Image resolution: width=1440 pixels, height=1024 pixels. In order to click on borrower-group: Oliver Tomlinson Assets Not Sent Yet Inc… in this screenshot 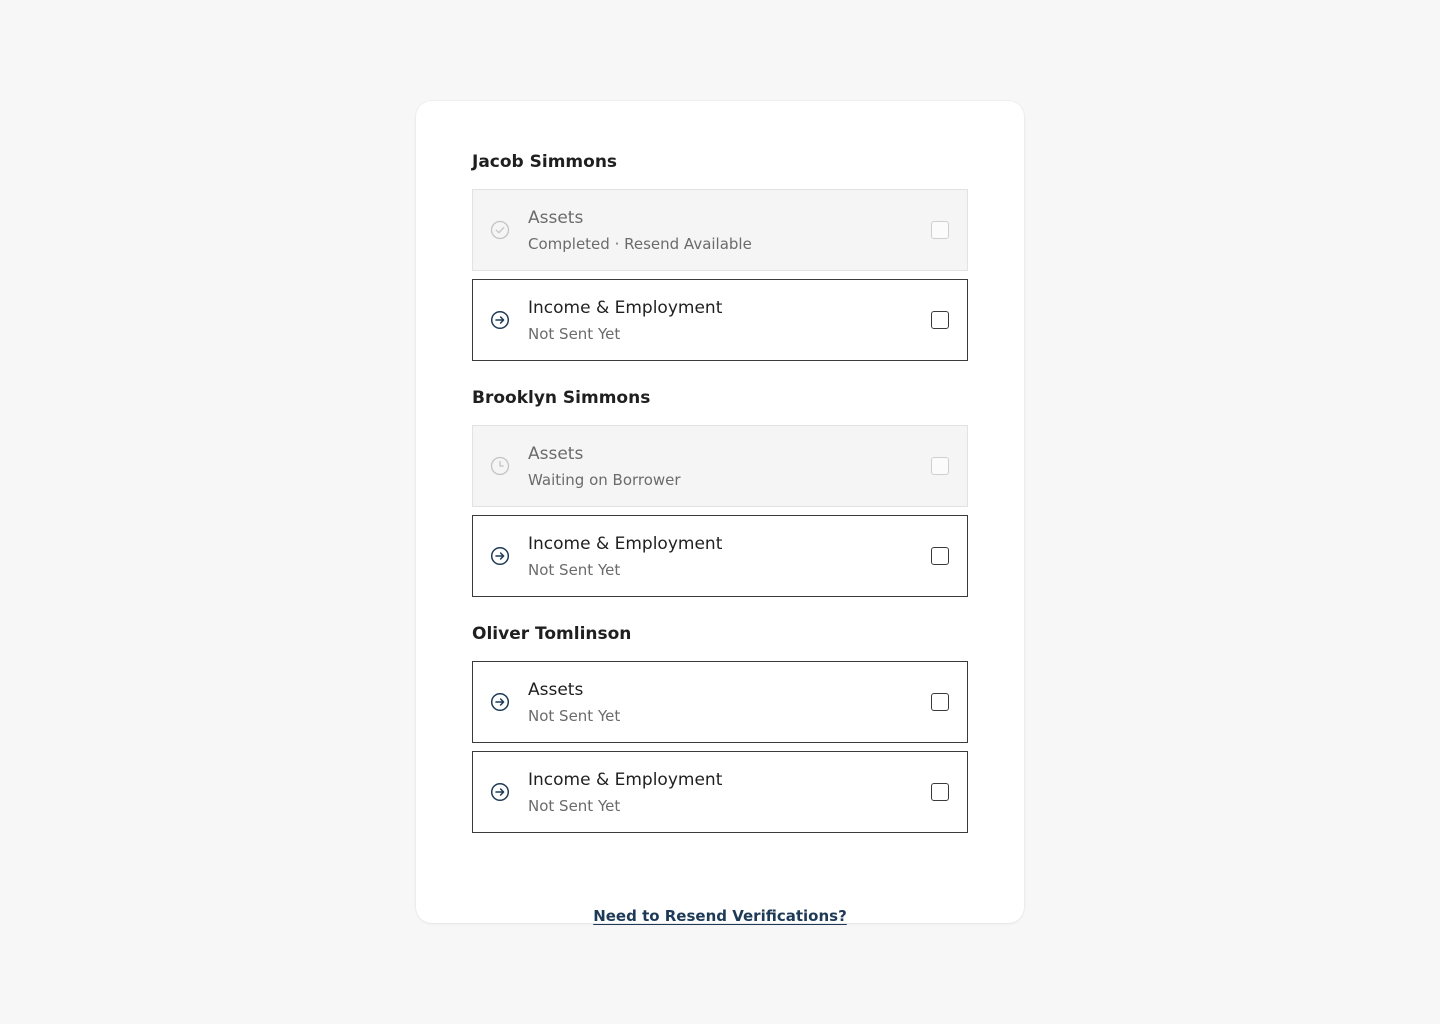, I will do `click(720, 727)`.